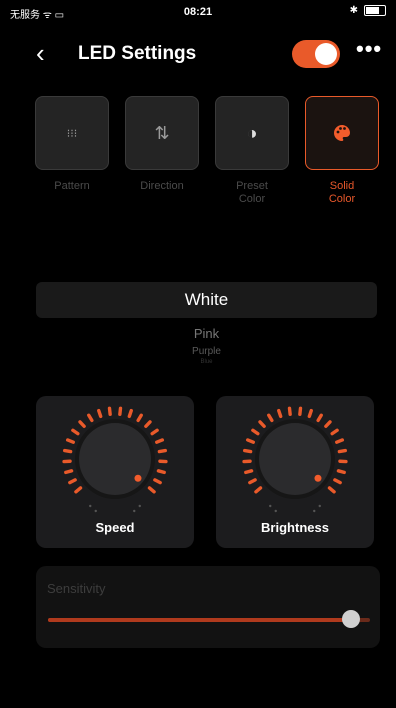 This screenshot has height=708, width=396. I want to click on selected-color: White, so click(206, 300).